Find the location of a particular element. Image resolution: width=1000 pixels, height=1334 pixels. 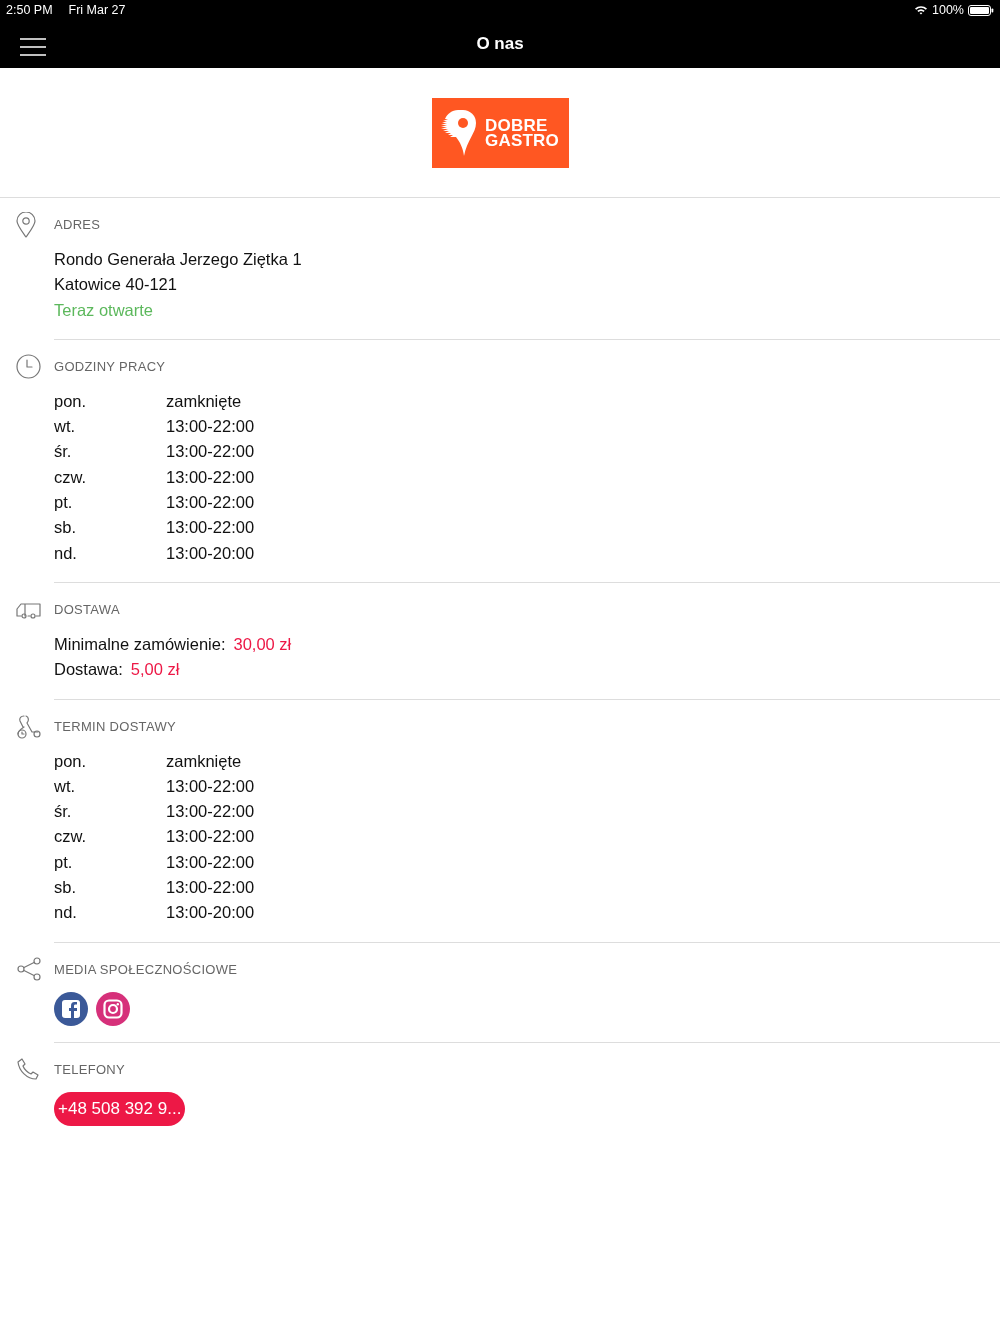

section-title: TELEFONY is located at coordinates (90, 1069).